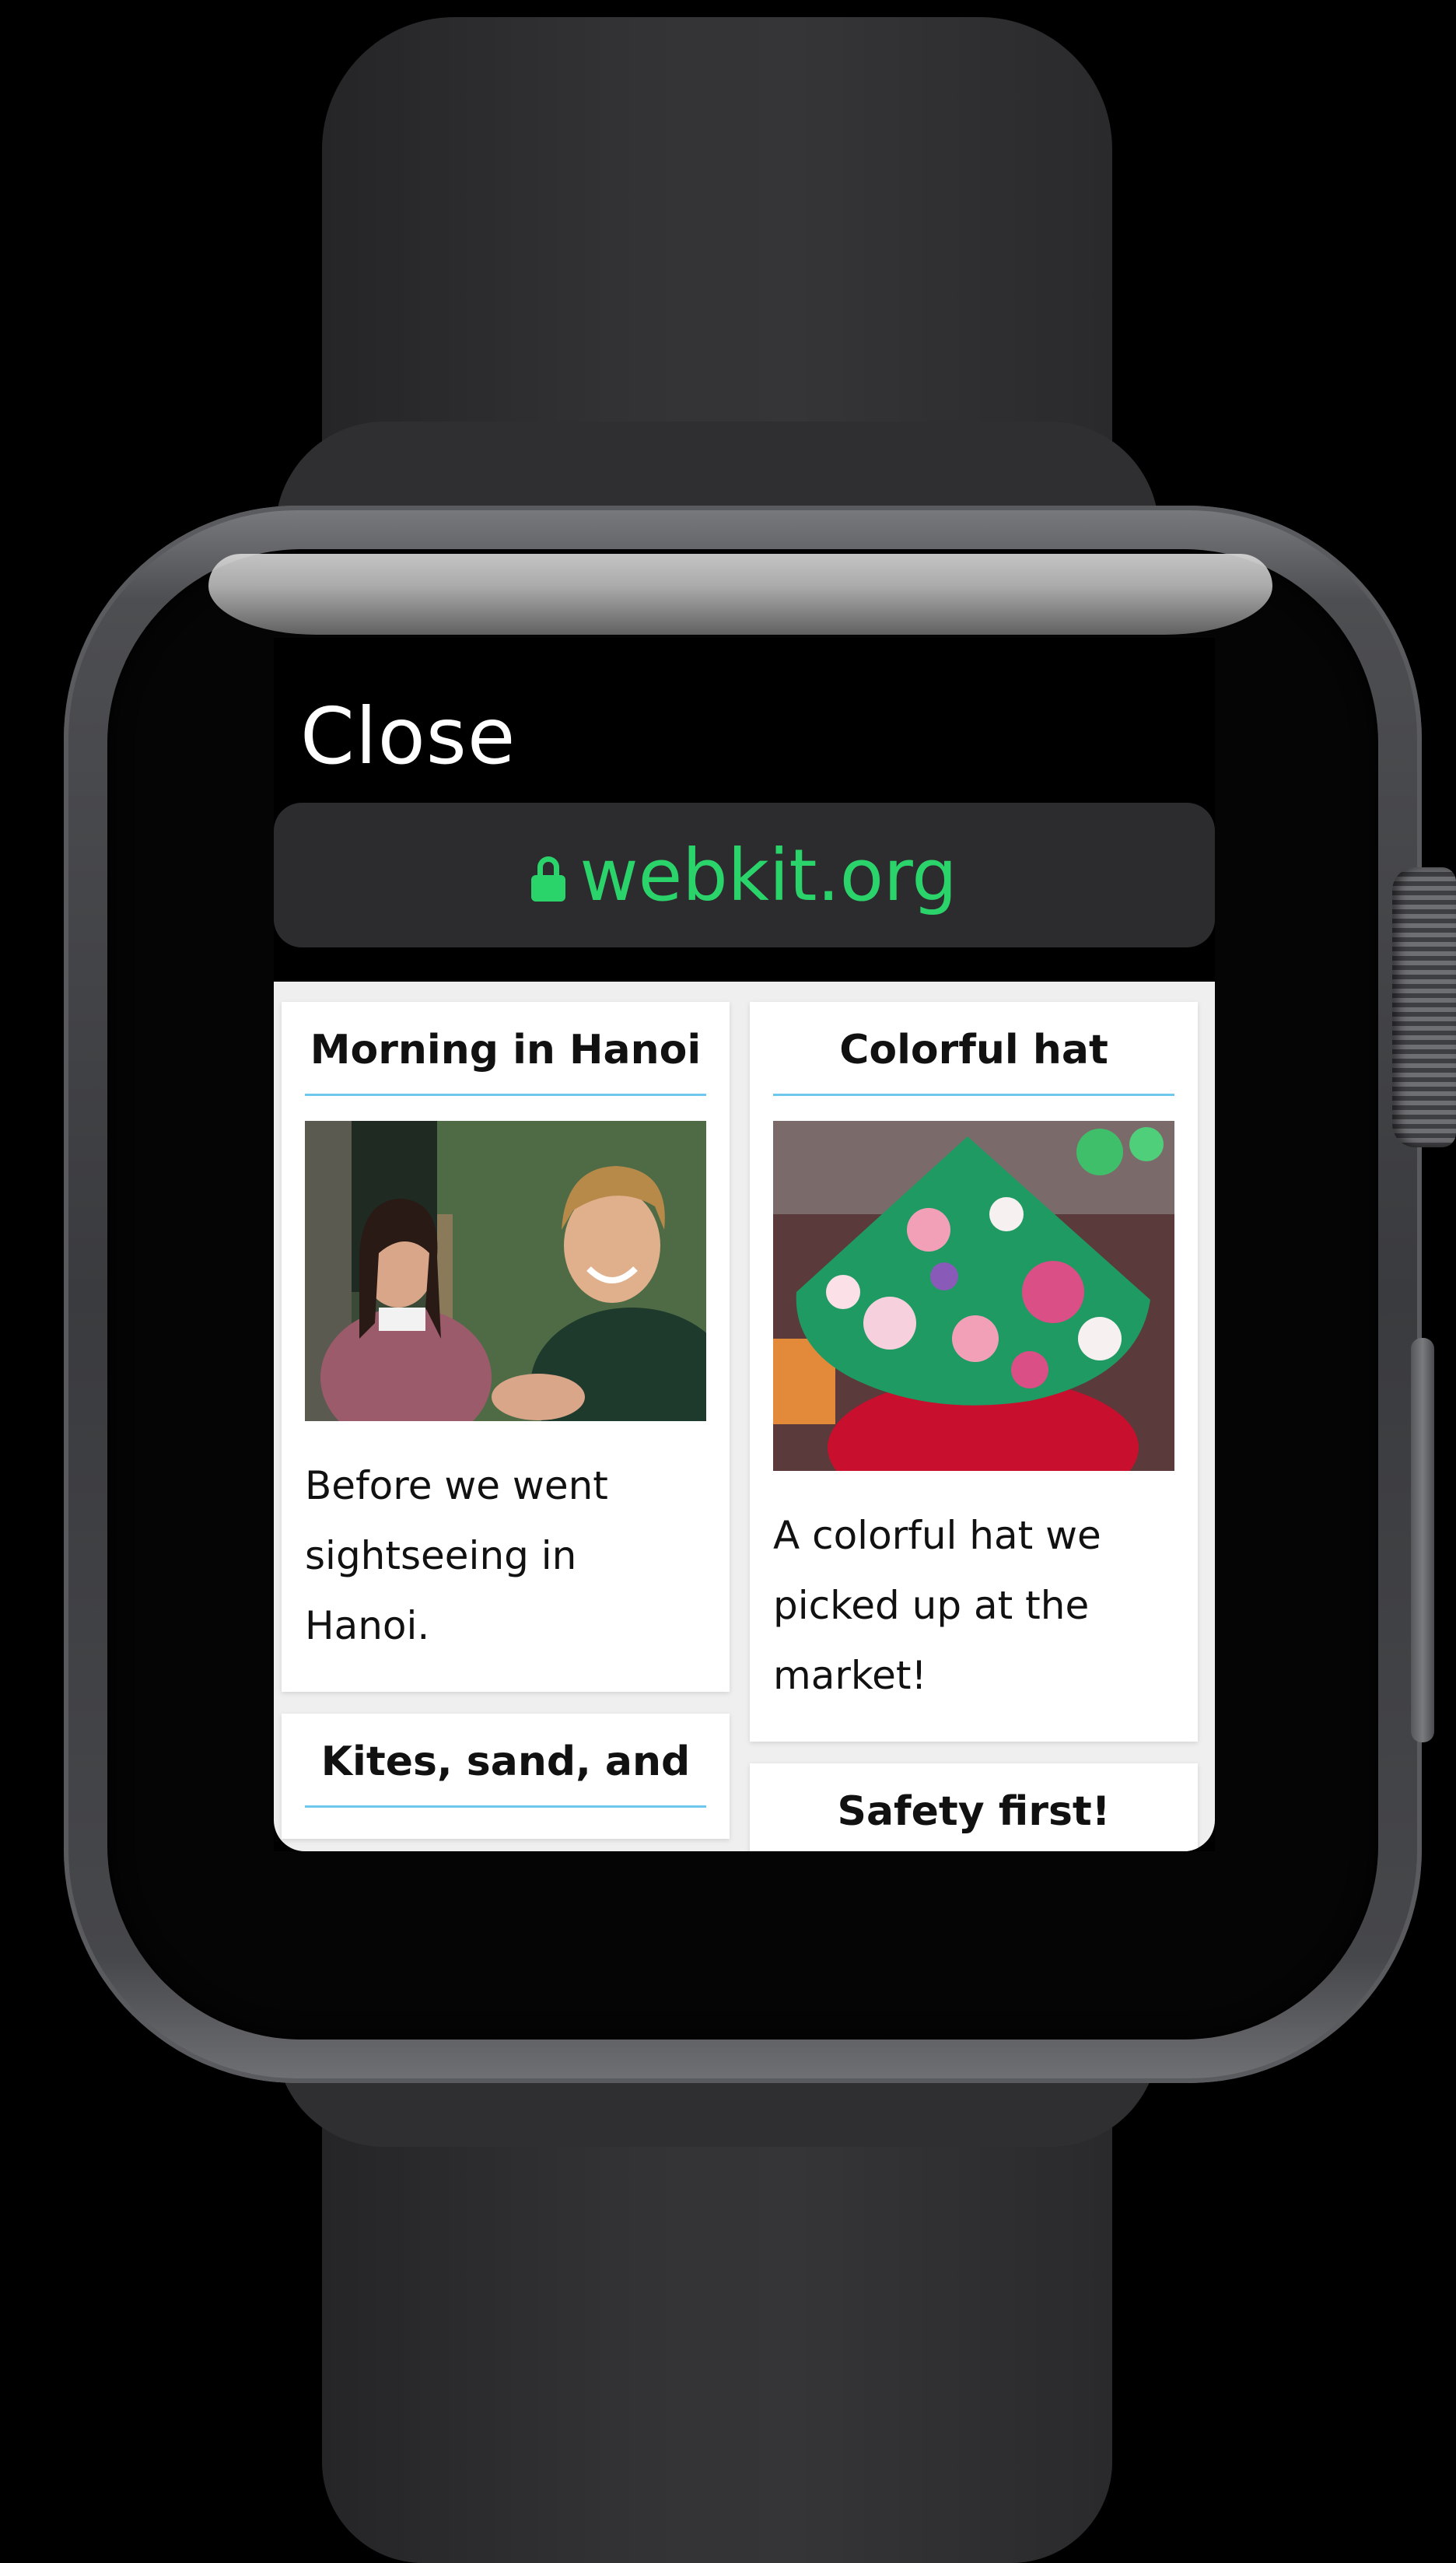 The height and width of the screenshot is (2563, 1456). What do you see at coordinates (974, 1061) in the screenshot?
I see `card-title: Colorful hat` at bounding box center [974, 1061].